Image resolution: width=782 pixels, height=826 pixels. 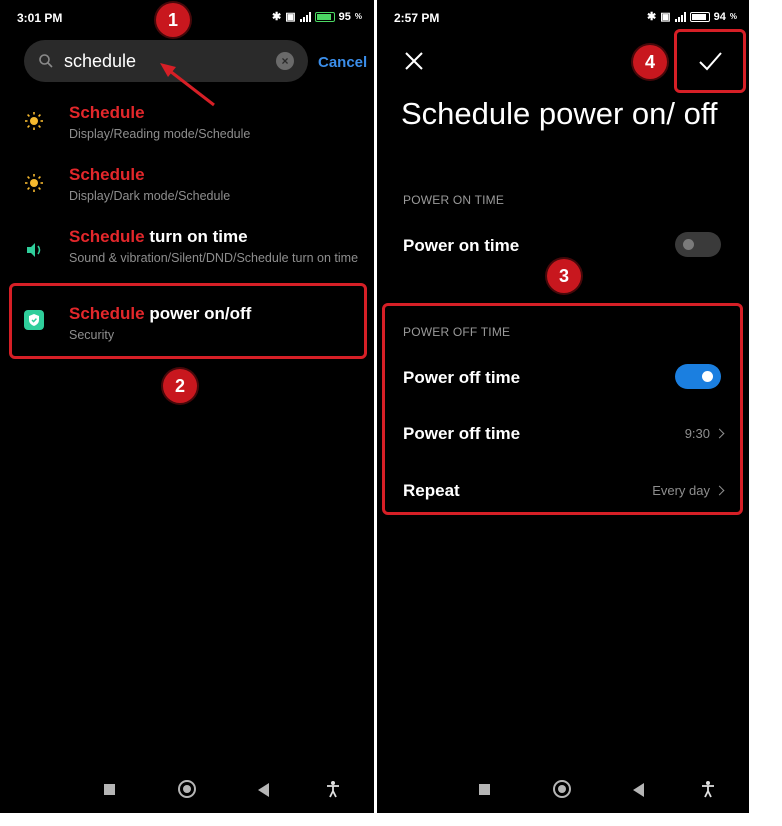 I want to click on battery-level: 95, so click(x=344, y=16).